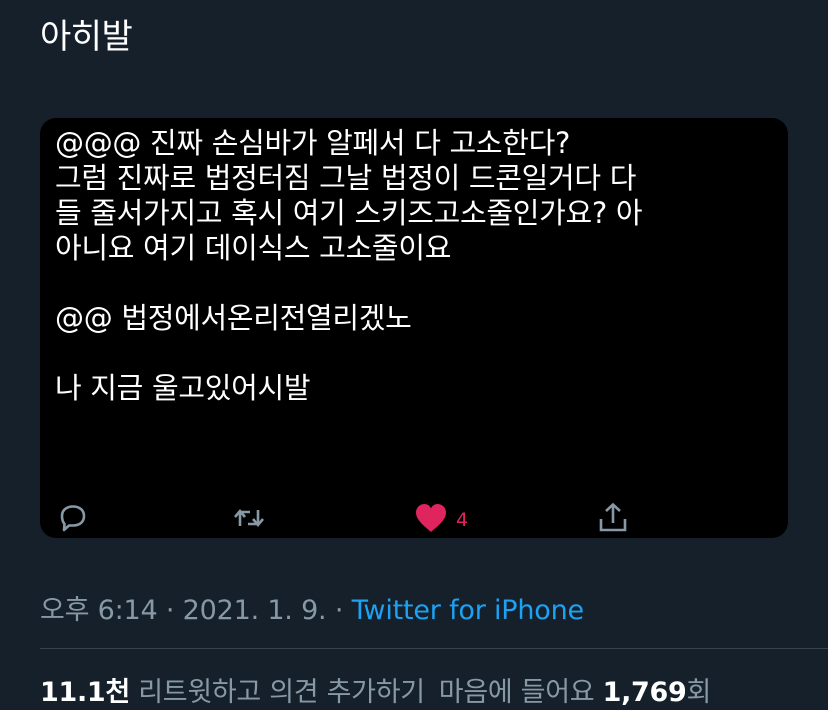  I want to click on likes-count: 1,769, so click(644, 692).